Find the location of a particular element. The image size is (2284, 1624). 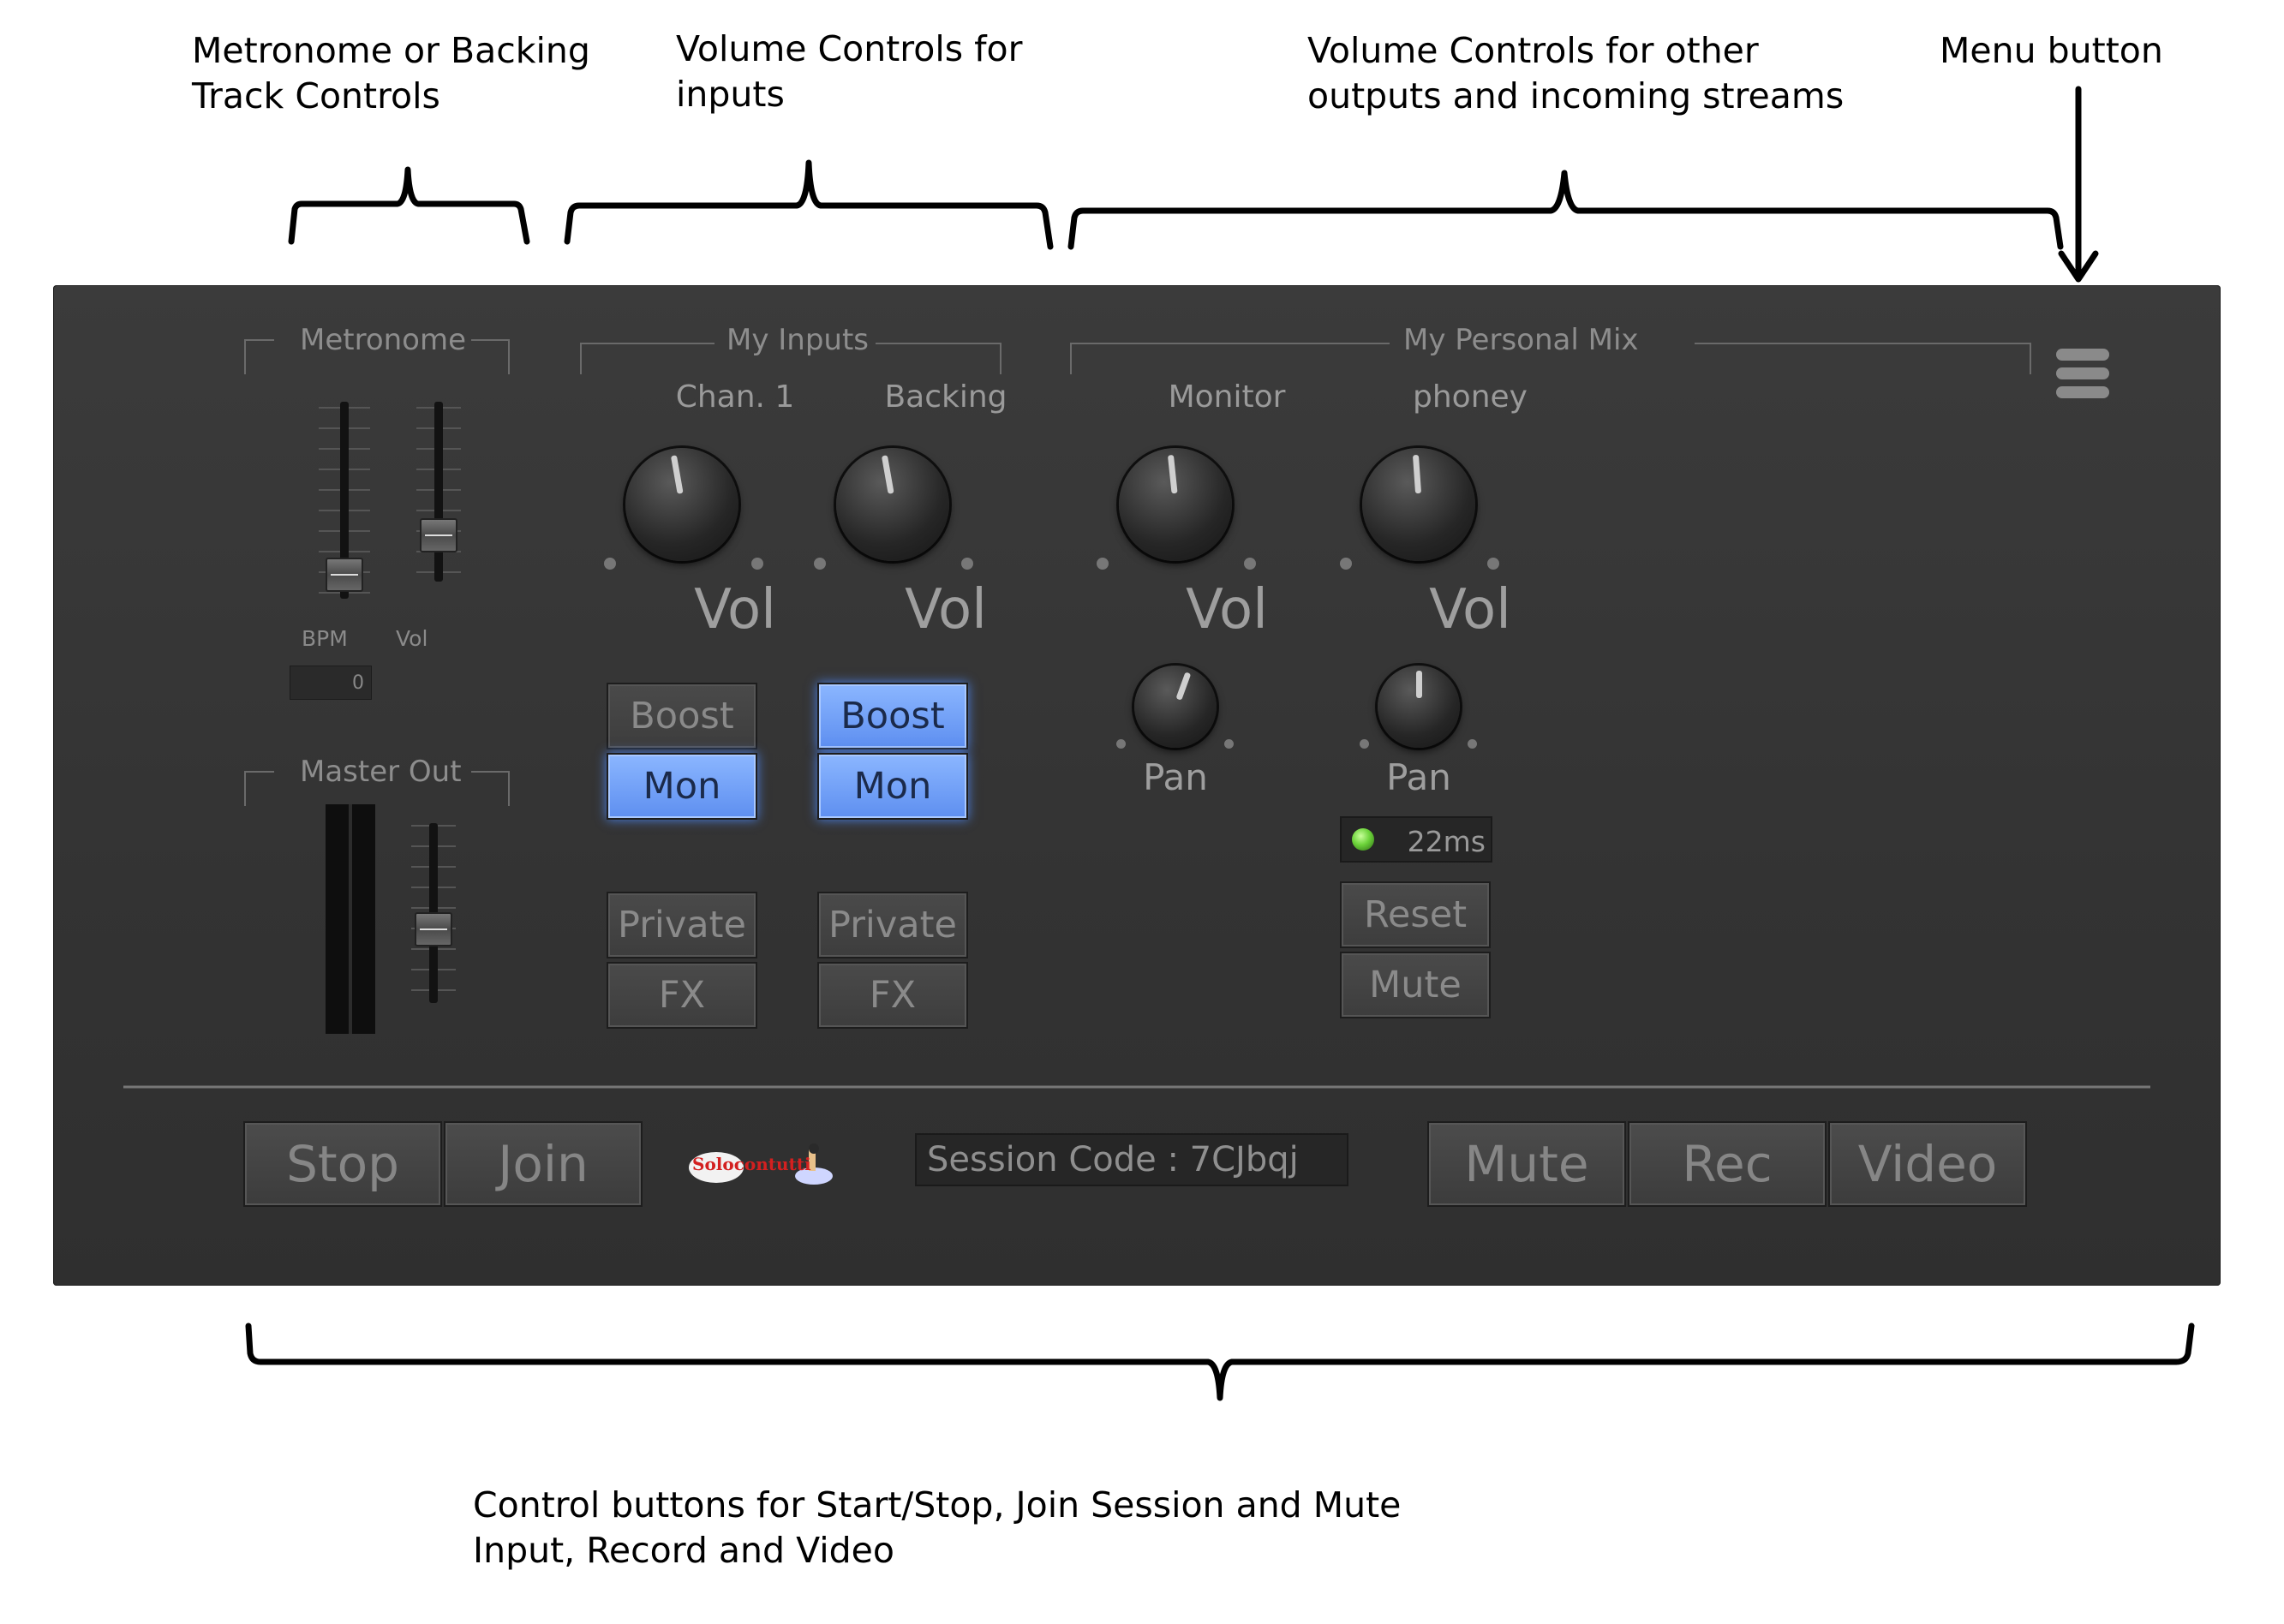

bracket-inputs is located at coordinates (809, 204).